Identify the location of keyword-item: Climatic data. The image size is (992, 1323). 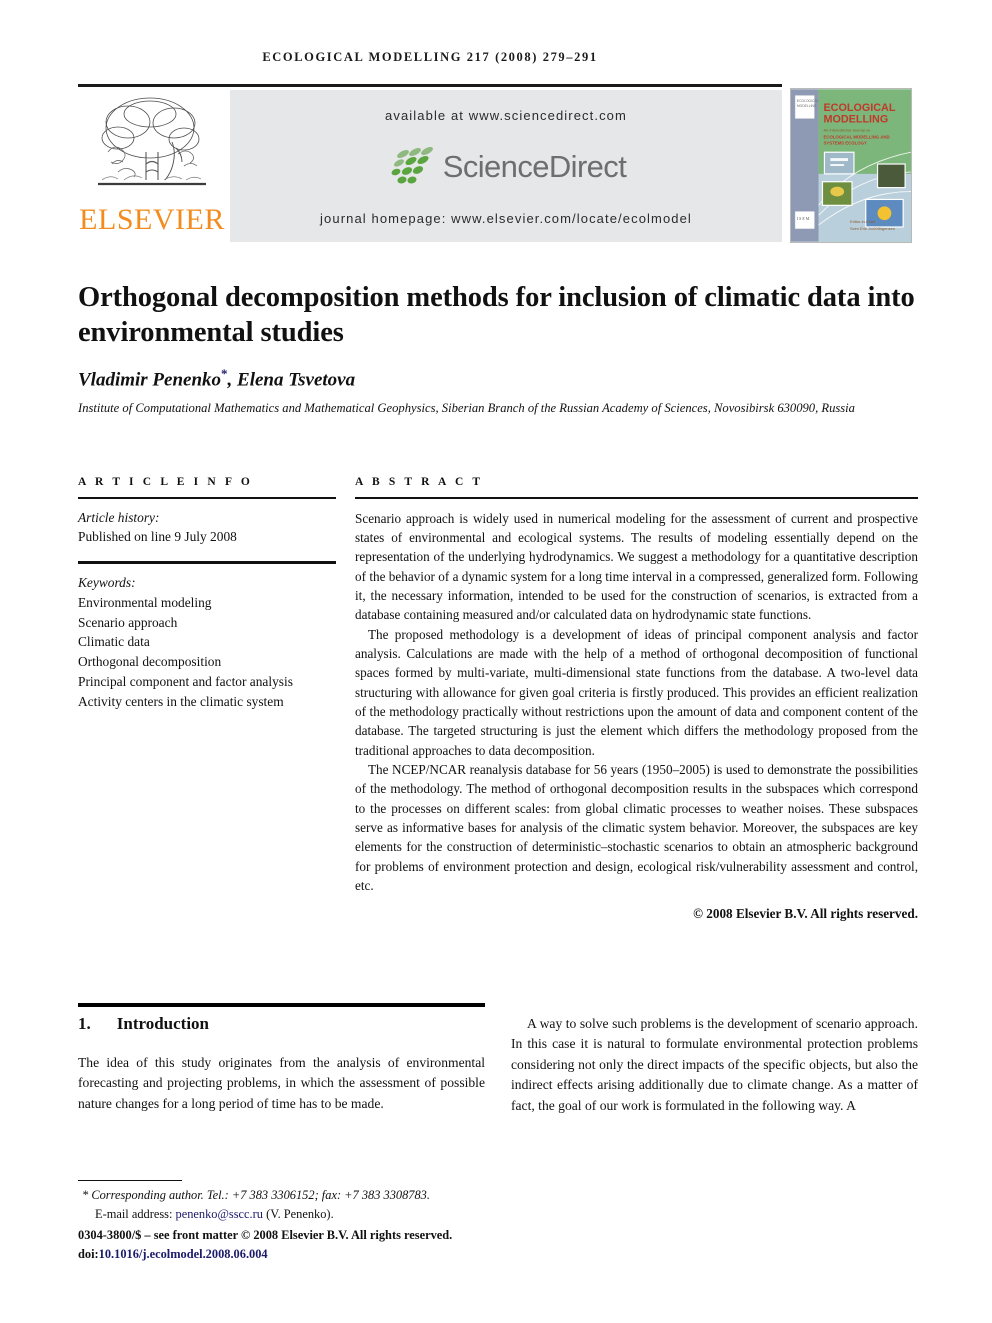
(114, 642).